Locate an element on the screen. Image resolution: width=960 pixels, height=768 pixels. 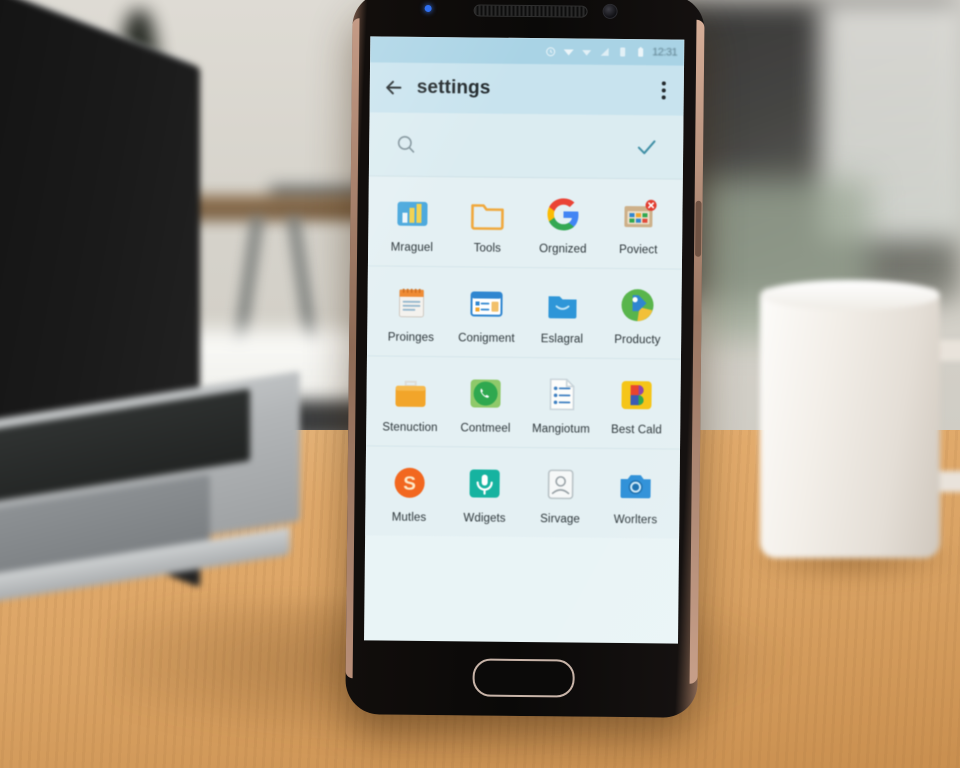
app-item-mraguel: Mraguel is located at coordinates (412, 223).